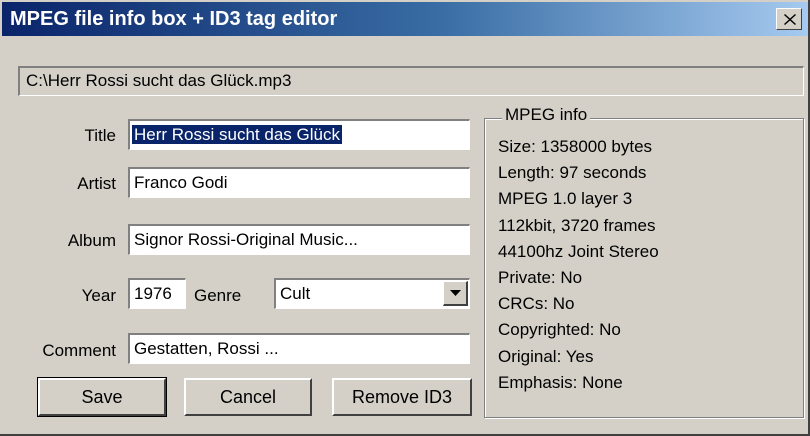  What do you see at coordinates (174, 19) in the screenshot?
I see `window-title: MPEG file info box + ID3 tag editor` at bounding box center [174, 19].